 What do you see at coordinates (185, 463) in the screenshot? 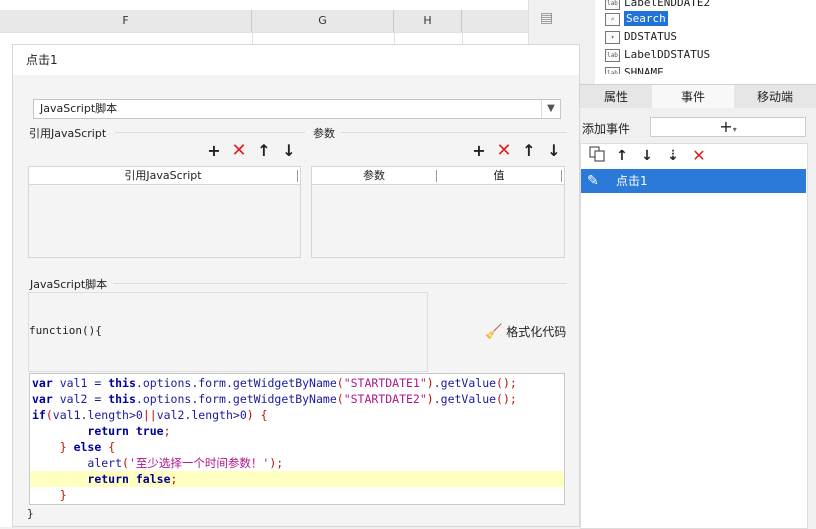
I see `code-line: alert('至少选择一个时间参数！');` at bounding box center [185, 463].